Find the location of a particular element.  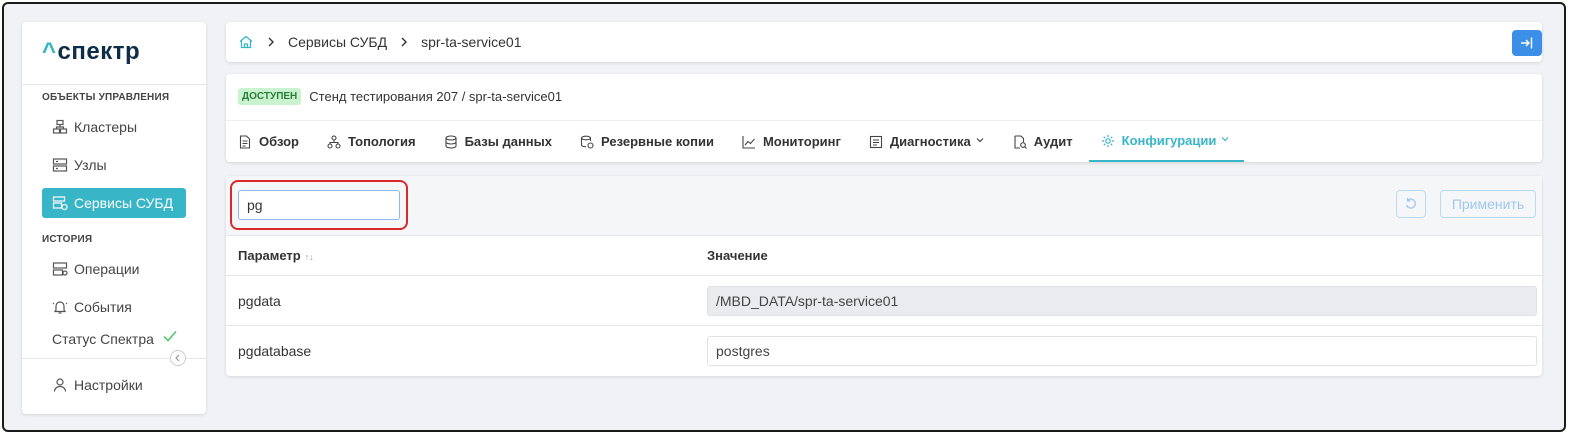

param-value-readonly: /MBD_DATA/spr-ta-service01 is located at coordinates (1122, 301).